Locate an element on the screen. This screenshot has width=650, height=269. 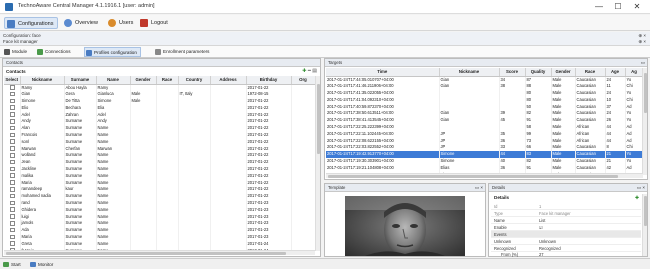
table-row: Elio Bechara Elia 2017-01-22 is located at coordinates (159, 108).